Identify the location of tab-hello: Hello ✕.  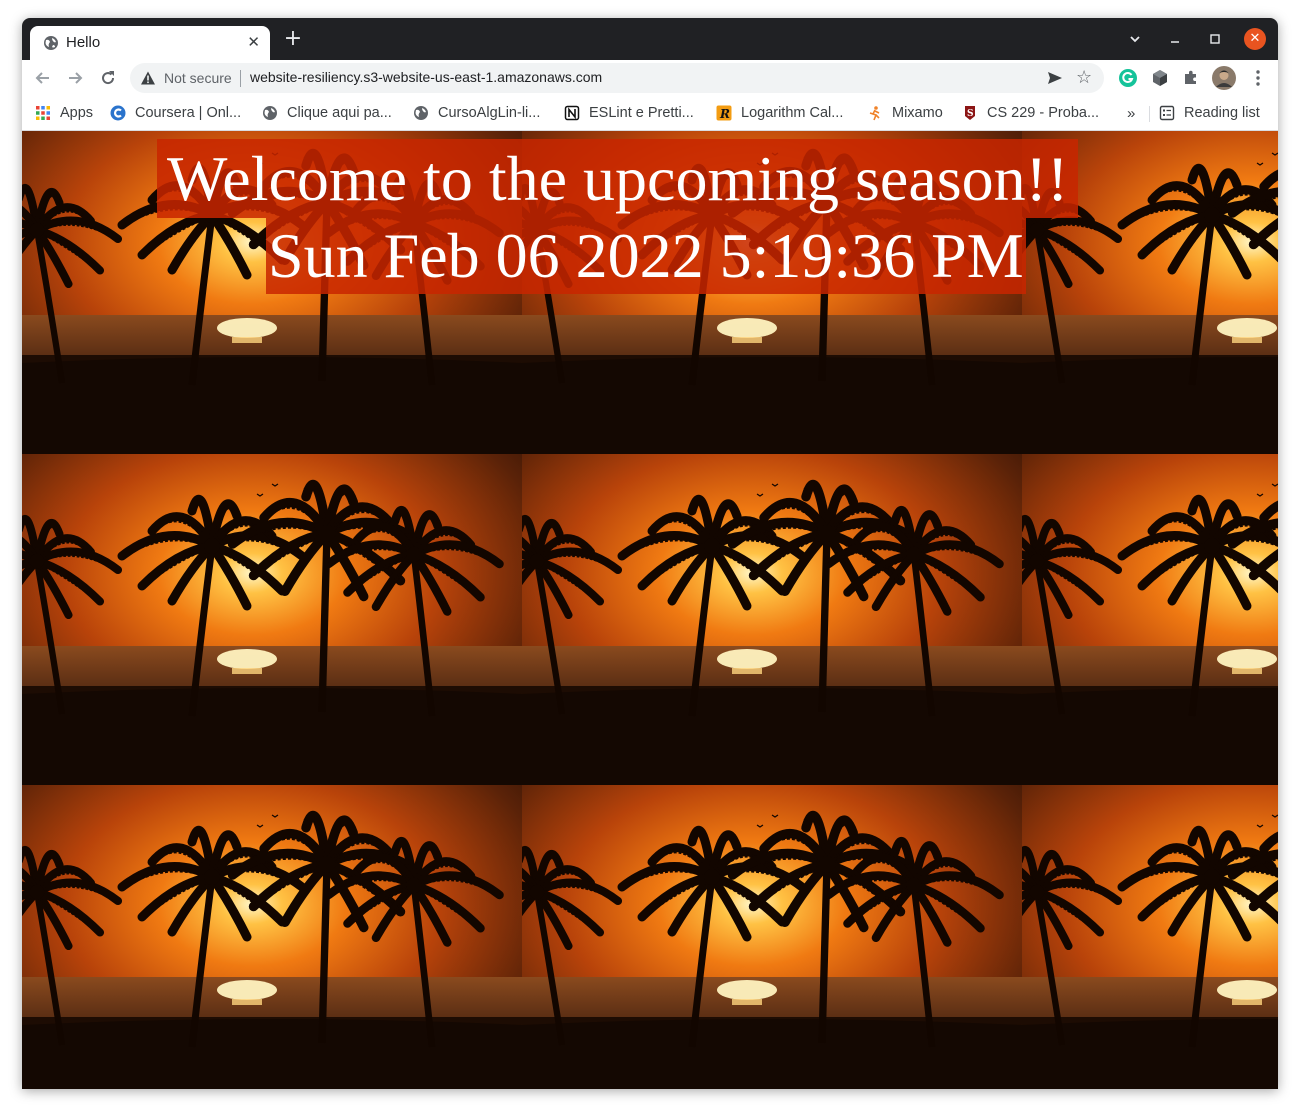
(150, 43).